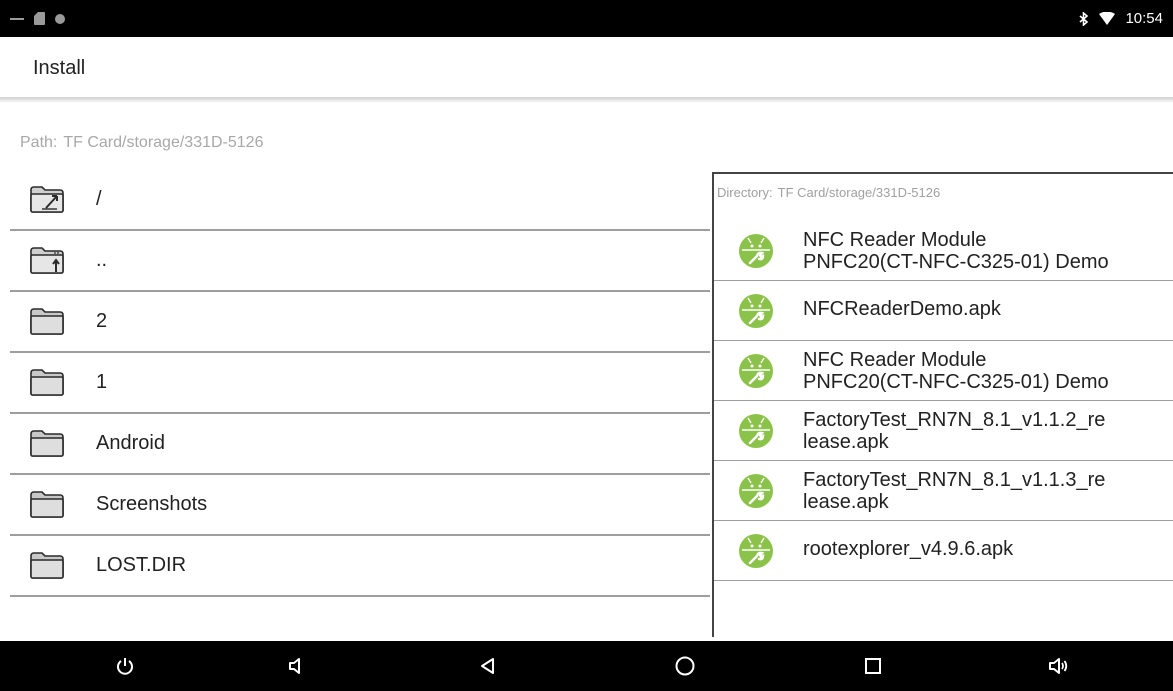 This screenshot has height=691, width=1173. What do you see at coordinates (141, 565) in the screenshot?
I see `file-name: LOST.DIR` at bounding box center [141, 565].